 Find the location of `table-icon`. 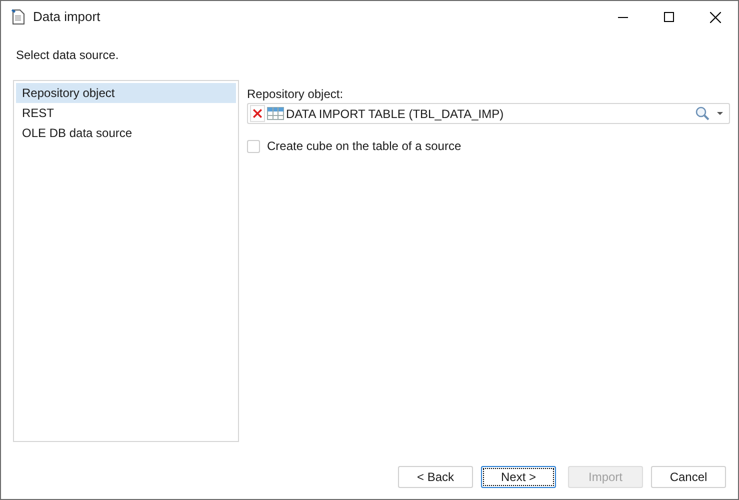

table-icon is located at coordinates (275, 113).